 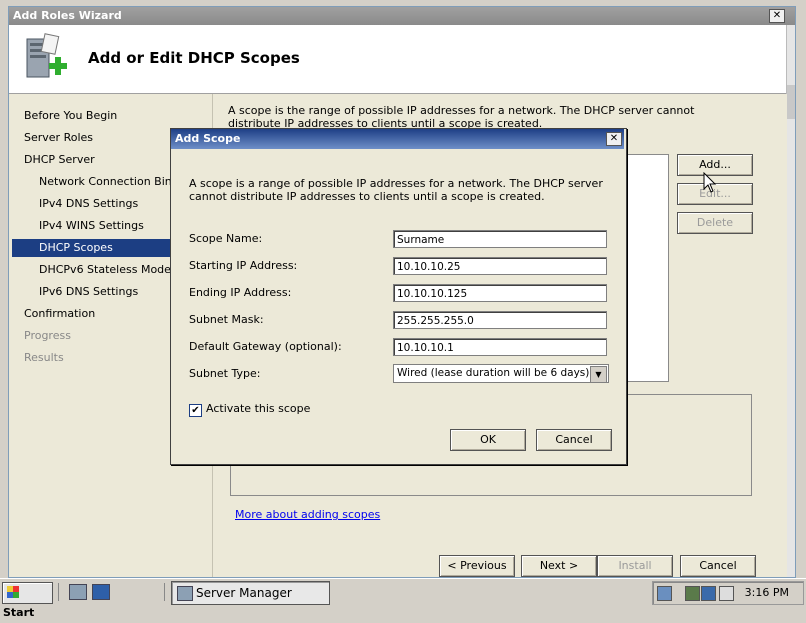 What do you see at coordinates (402, 16) in the screenshot?
I see `wizard-title-bar: Add Roles Wizard` at bounding box center [402, 16].